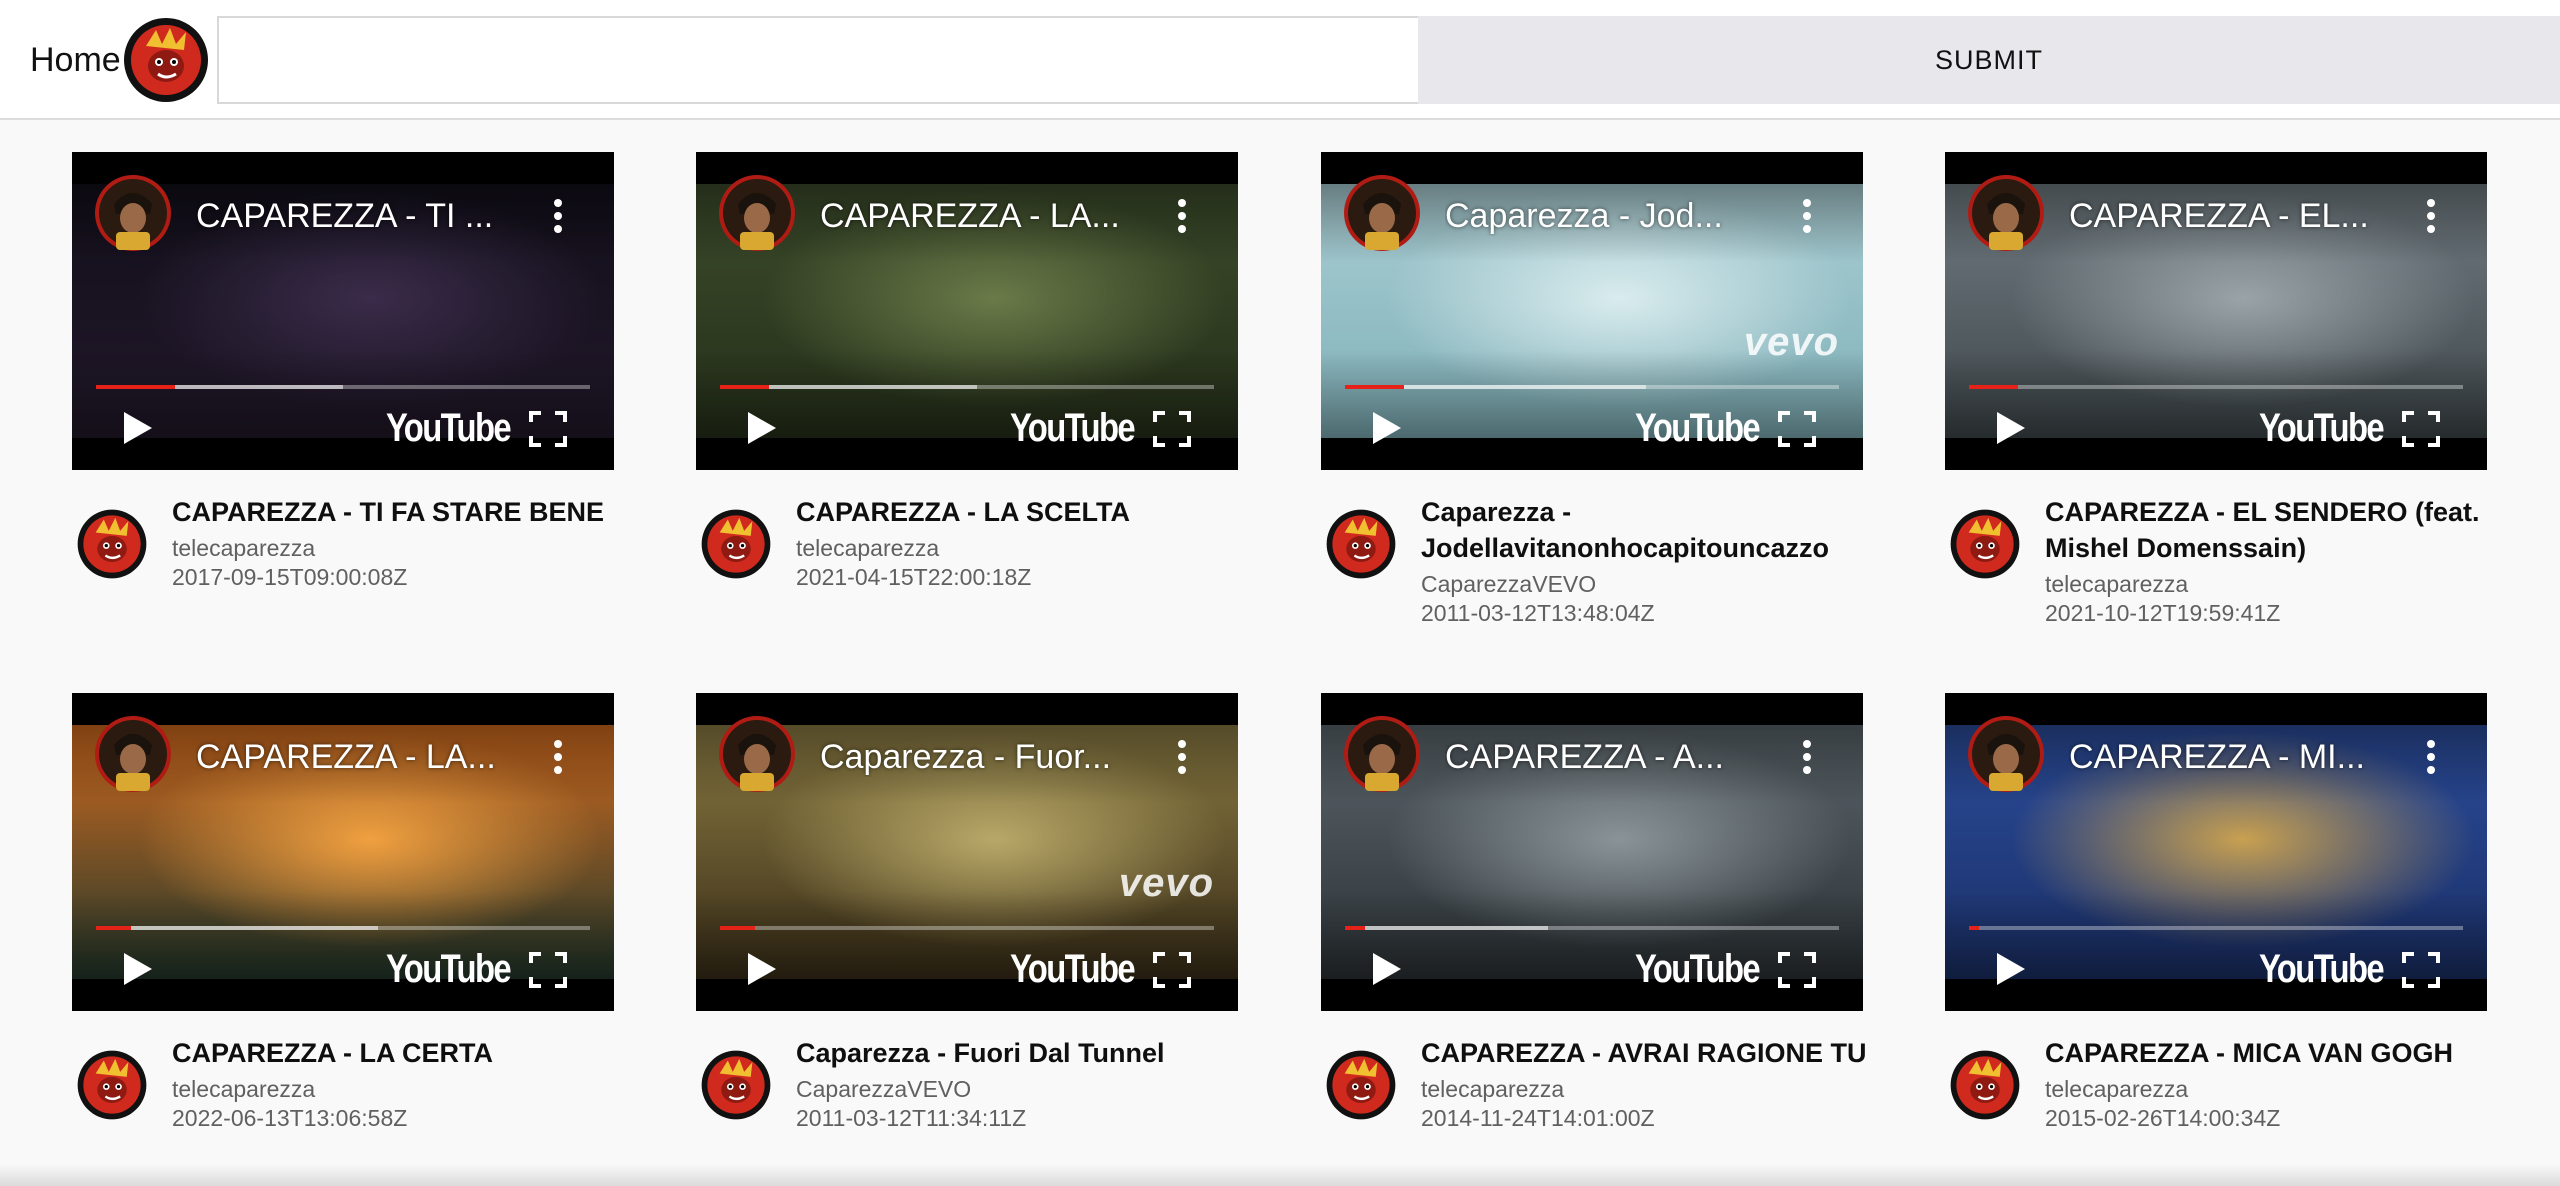 This screenshot has width=2560, height=1186. What do you see at coordinates (818, 60) in the screenshot?
I see `search-input` at bounding box center [818, 60].